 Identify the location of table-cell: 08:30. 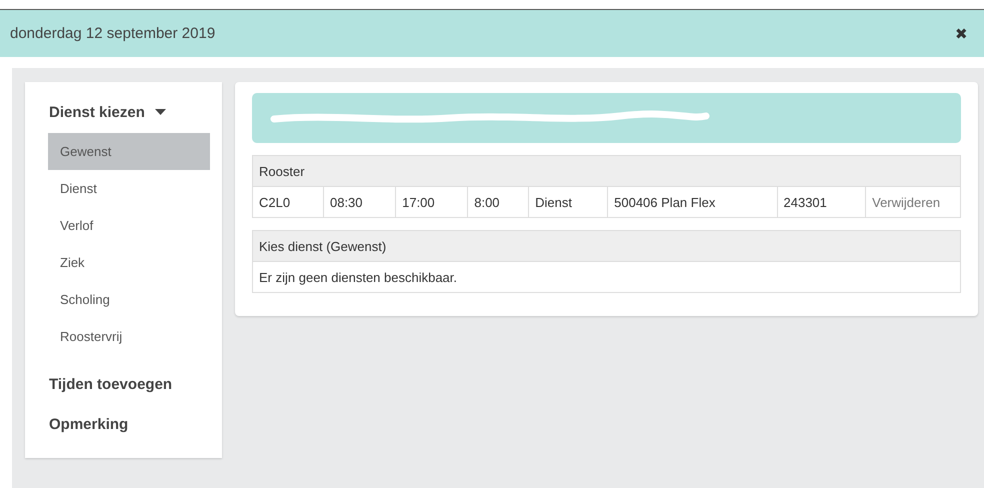
(359, 202).